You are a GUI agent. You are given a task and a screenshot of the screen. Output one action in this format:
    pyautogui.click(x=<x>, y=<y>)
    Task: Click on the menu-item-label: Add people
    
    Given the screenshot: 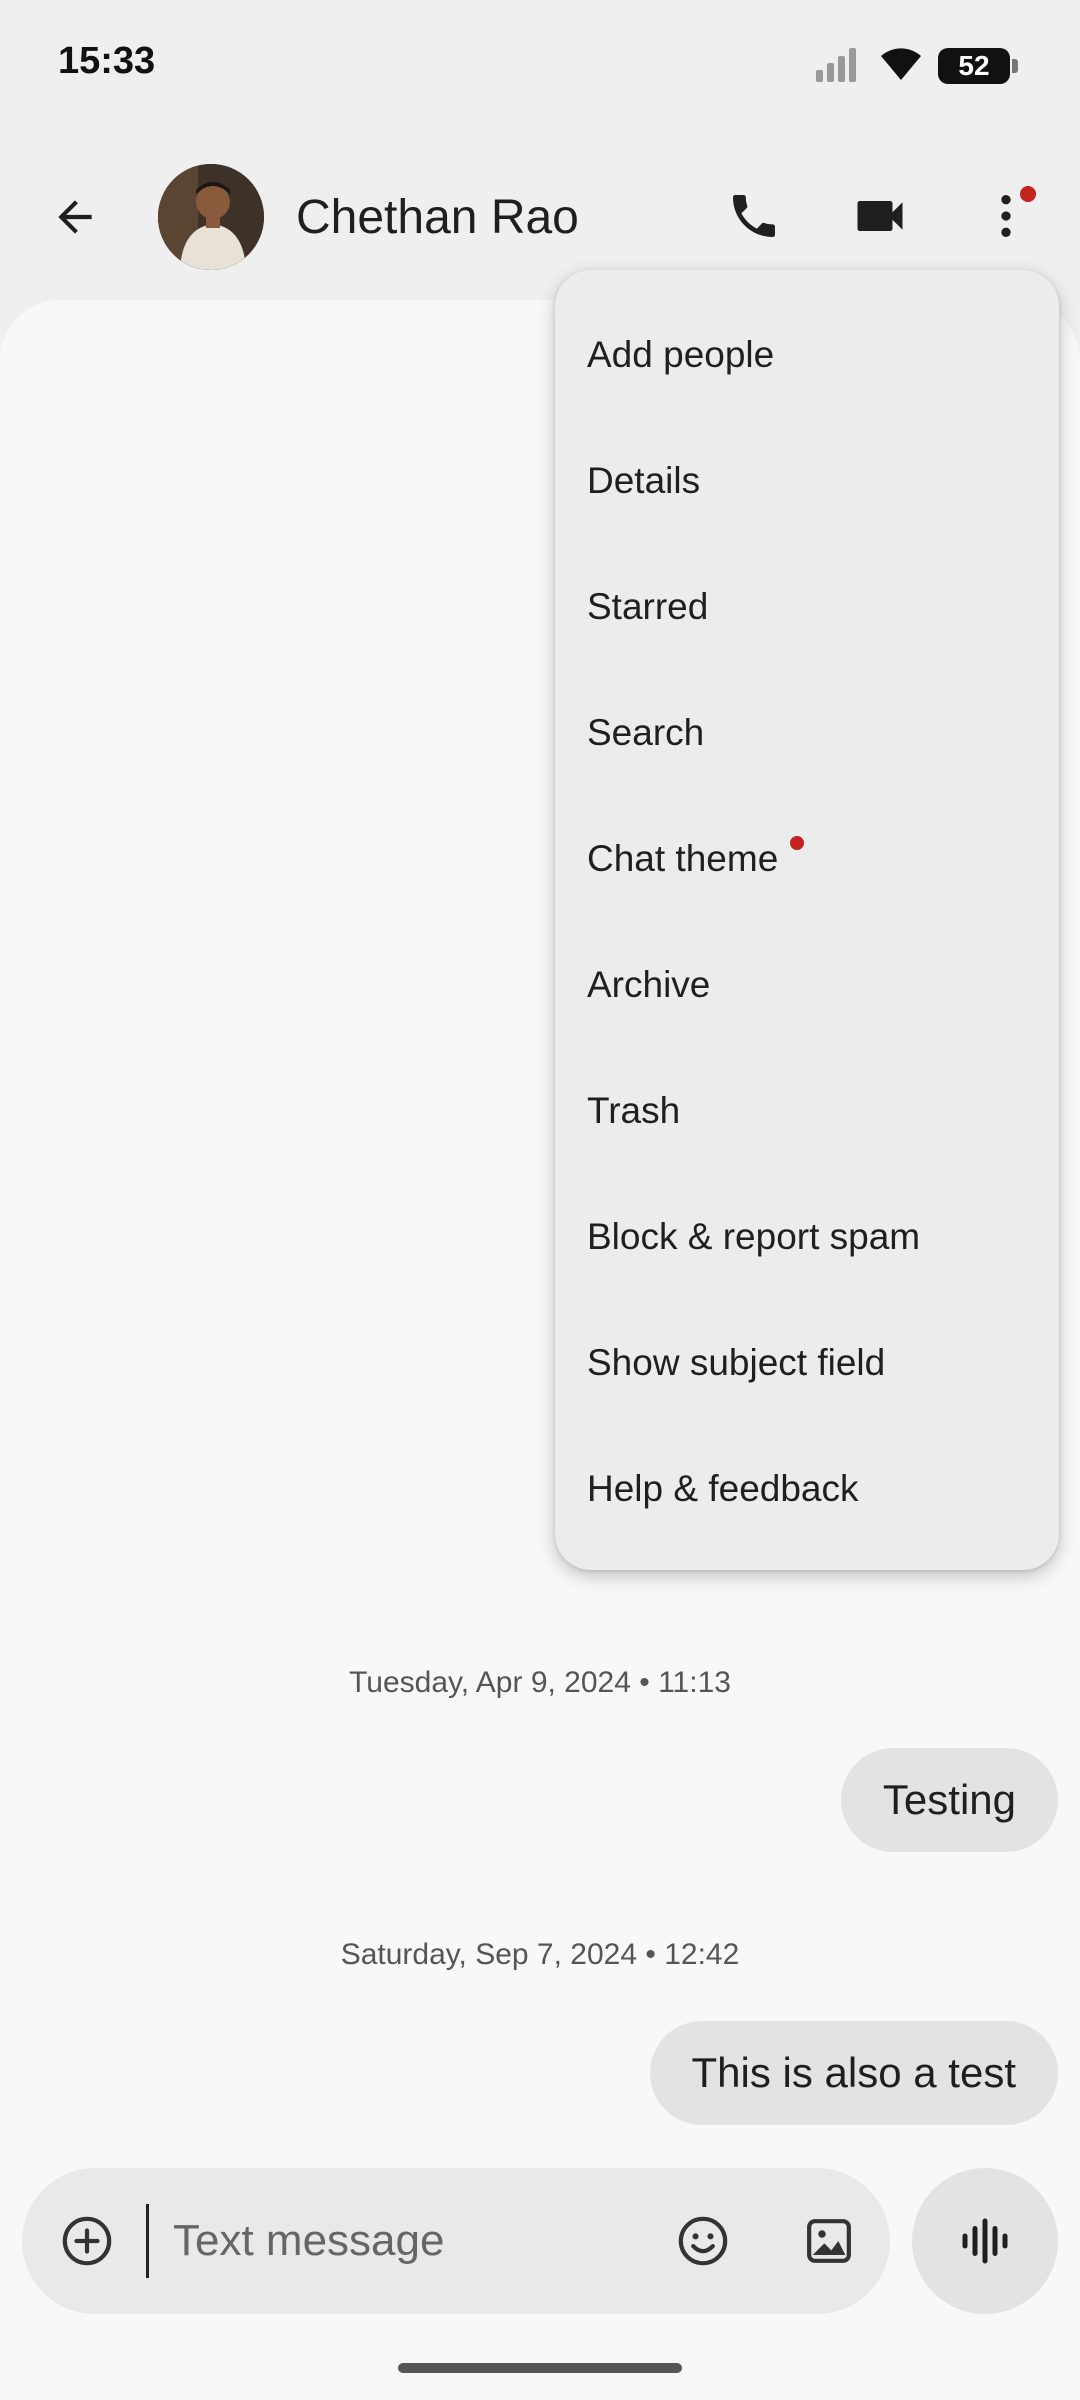 What is the action you would take?
    pyautogui.click(x=681, y=354)
    